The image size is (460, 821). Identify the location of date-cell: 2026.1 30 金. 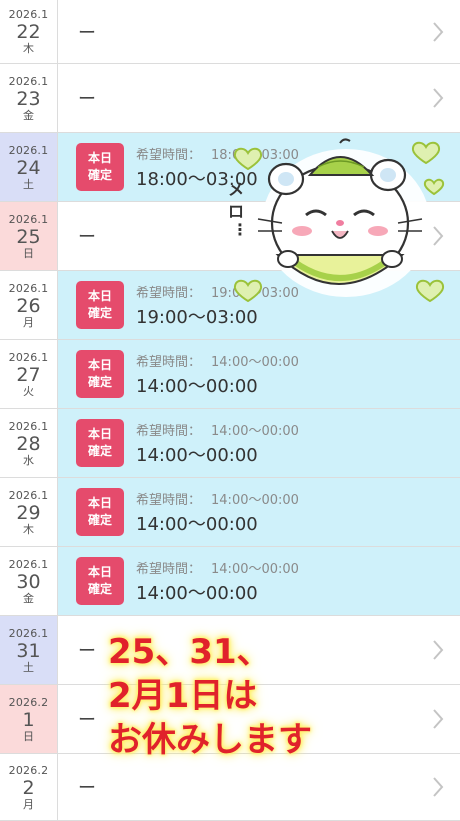
(29, 581).